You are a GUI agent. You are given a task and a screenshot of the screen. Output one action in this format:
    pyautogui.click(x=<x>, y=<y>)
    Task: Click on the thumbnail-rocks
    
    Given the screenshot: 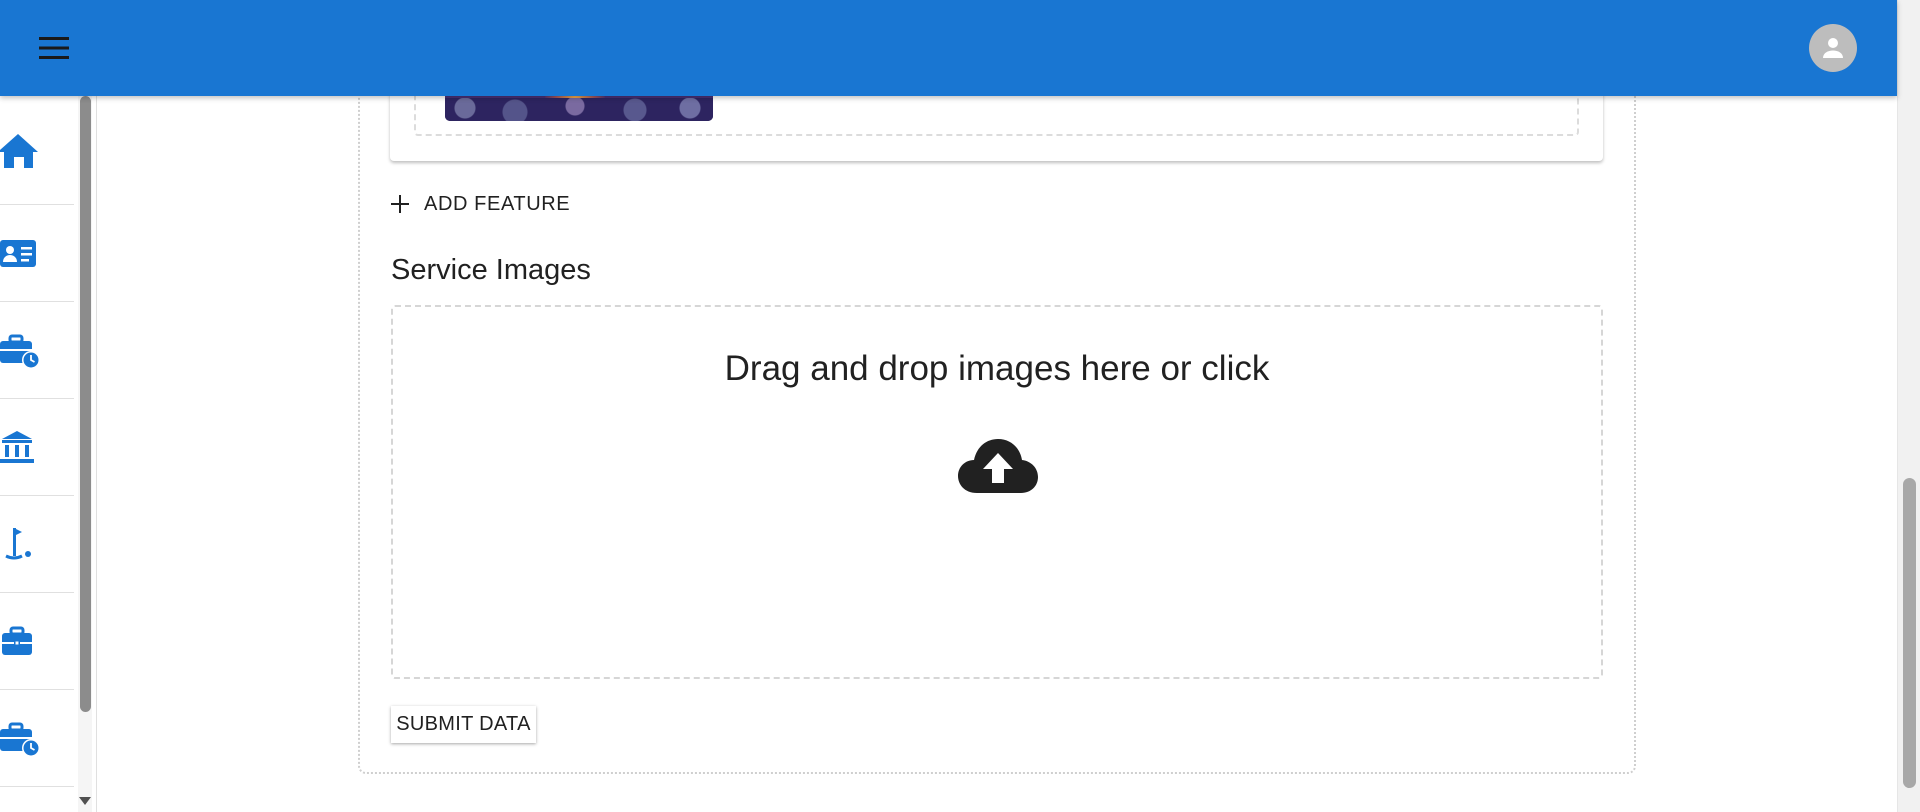 What is the action you would take?
    pyautogui.click(x=579, y=109)
    